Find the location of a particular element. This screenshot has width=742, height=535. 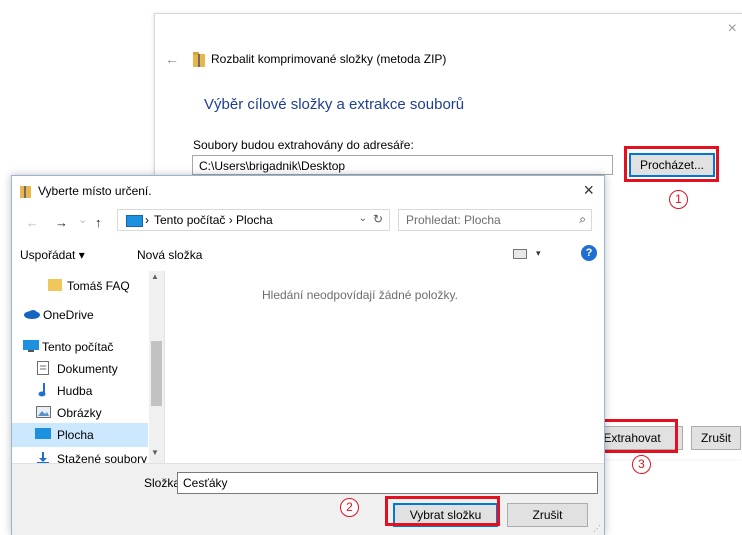

nav-item-downloads: Stažené soubory is located at coordinates (80, 455).